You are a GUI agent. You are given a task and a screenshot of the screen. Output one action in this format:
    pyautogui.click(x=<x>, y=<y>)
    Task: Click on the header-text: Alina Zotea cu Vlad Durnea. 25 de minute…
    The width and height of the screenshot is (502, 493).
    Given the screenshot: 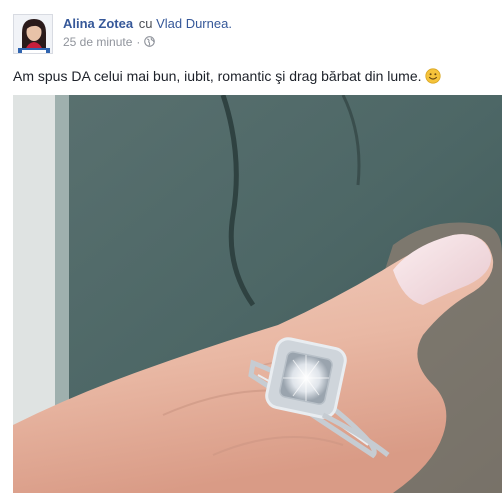 What is the action you would take?
    pyautogui.click(x=273, y=32)
    